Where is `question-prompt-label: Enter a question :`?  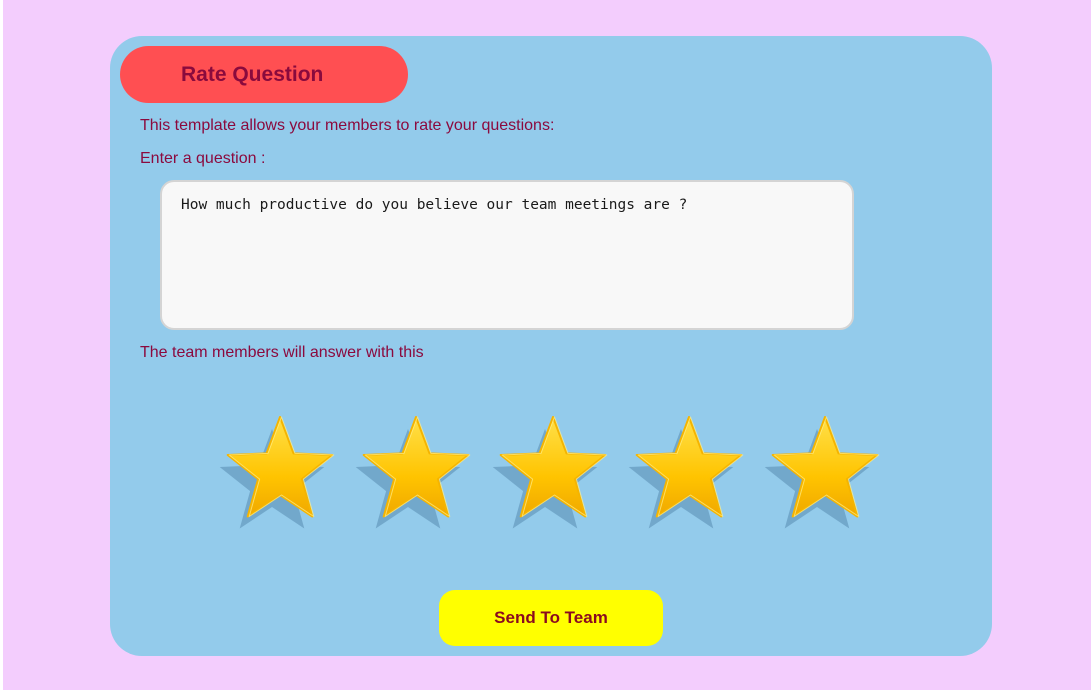 question-prompt-label: Enter a question : is located at coordinates (203, 158).